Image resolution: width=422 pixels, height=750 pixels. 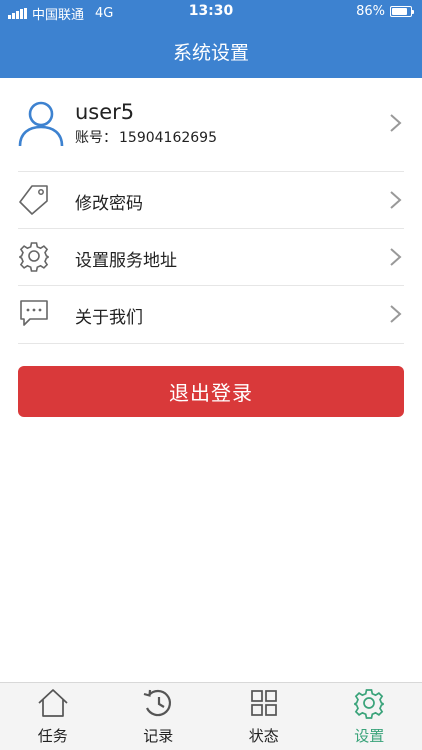 I want to click on profile-account: 账号： 15904162695, so click(x=146, y=137).